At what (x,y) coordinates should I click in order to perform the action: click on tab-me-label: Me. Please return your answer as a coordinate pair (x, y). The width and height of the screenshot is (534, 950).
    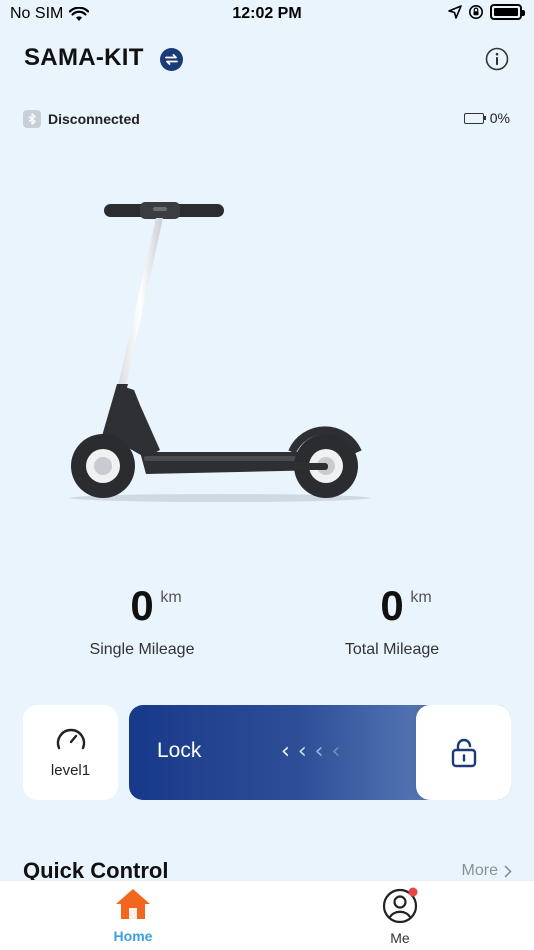
    Looking at the image, I should click on (400, 938).